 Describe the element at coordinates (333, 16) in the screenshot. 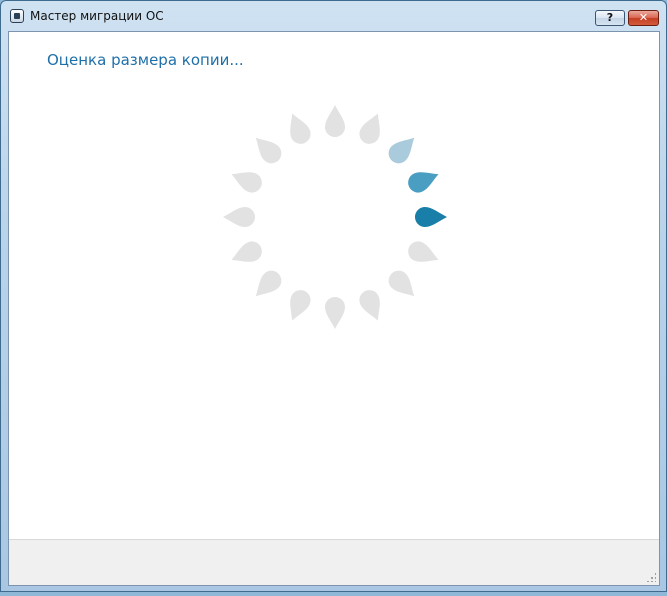

I see `title-bar: Мастер миграции ОС ? ✕` at that location.